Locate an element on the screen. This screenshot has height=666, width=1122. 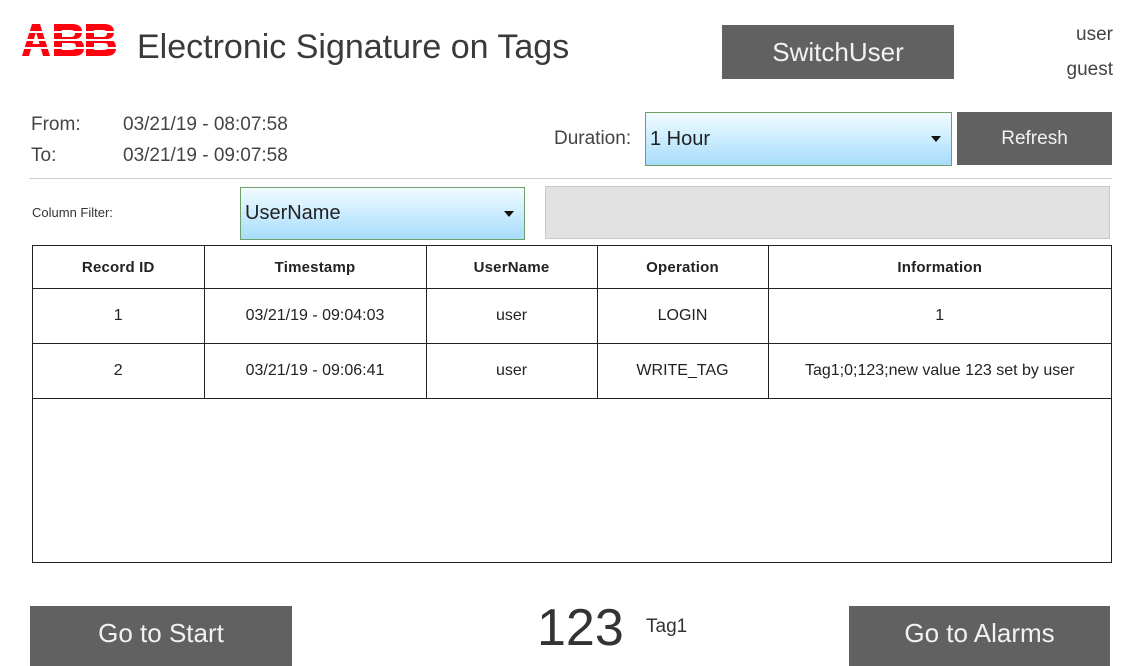
to-label: To: is located at coordinates (44, 155).